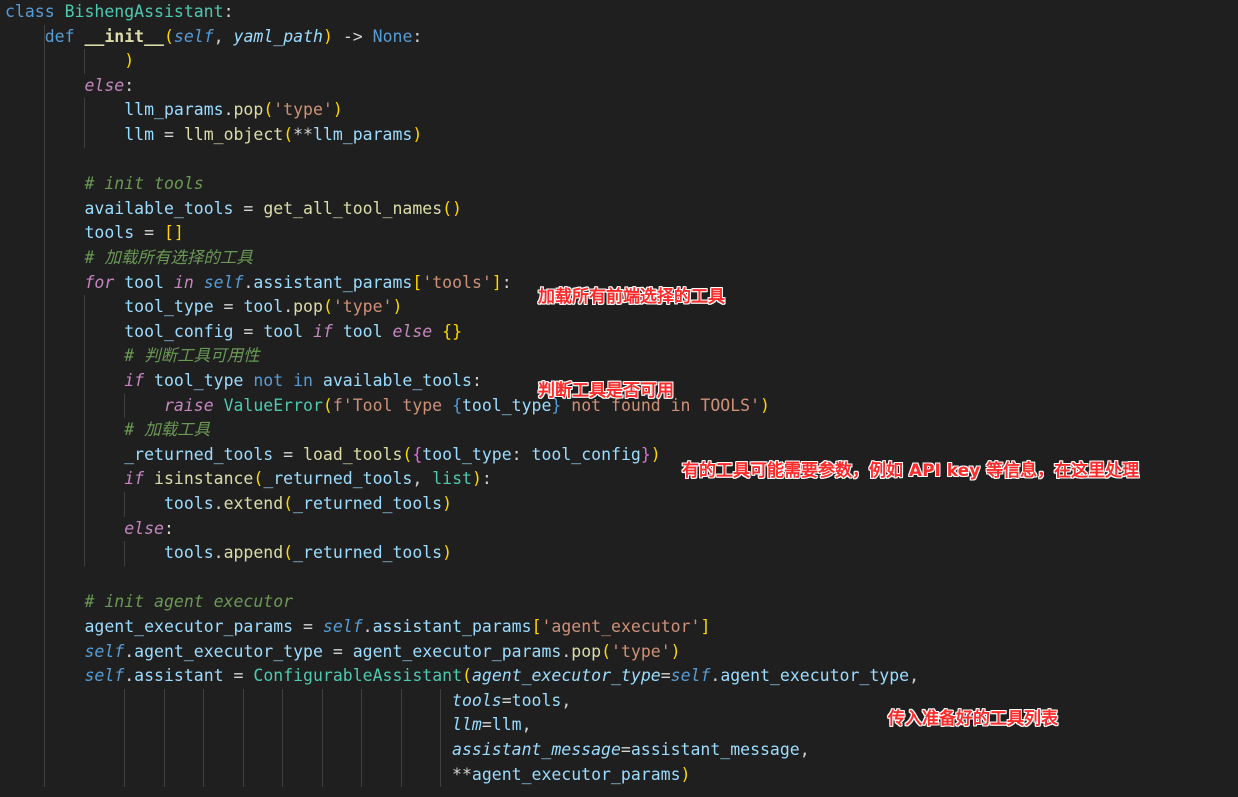  I want to click on code-token: 'agent_executor', so click(621, 626).